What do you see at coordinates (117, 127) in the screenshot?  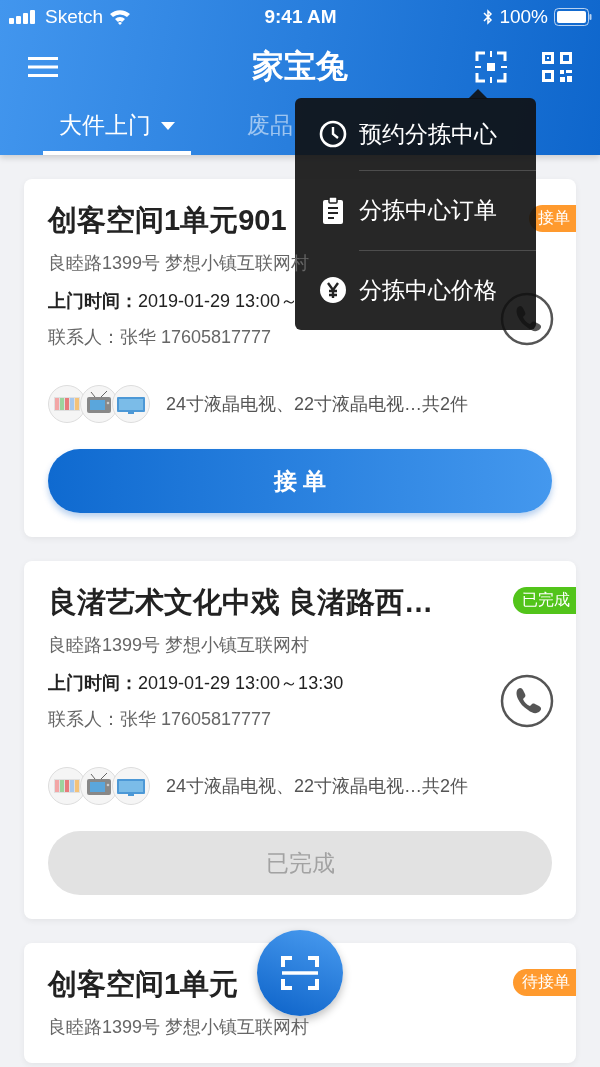 I see `tab: 大件上门` at bounding box center [117, 127].